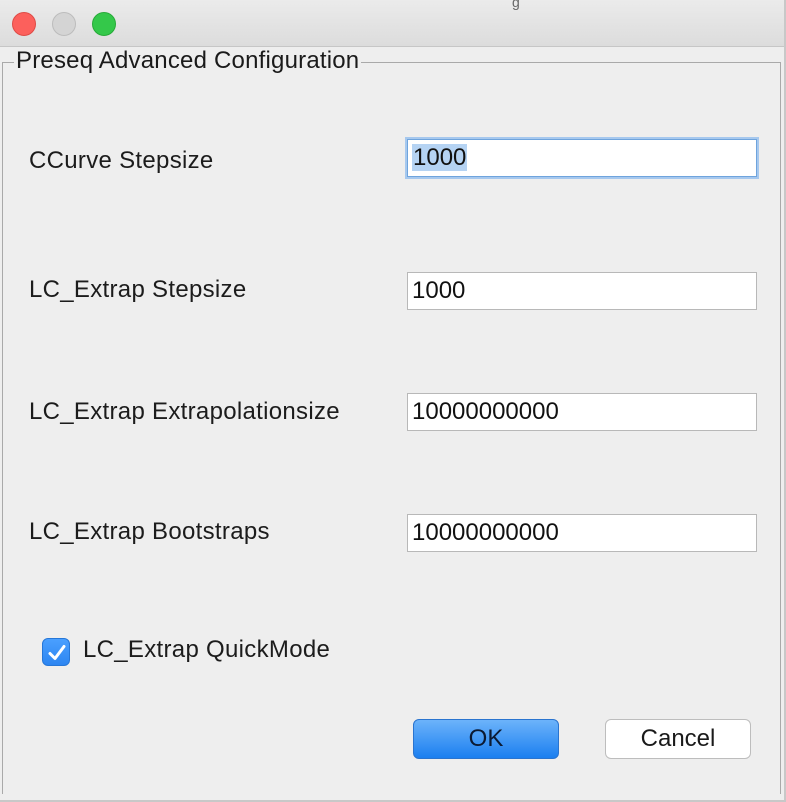 This screenshot has width=786, height=802. What do you see at coordinates (149, 531) in the screenshot?
I see `lc-extrap-bootstraps-label: LC_Extrap Bootstraps` at bounding box center [149, 531].